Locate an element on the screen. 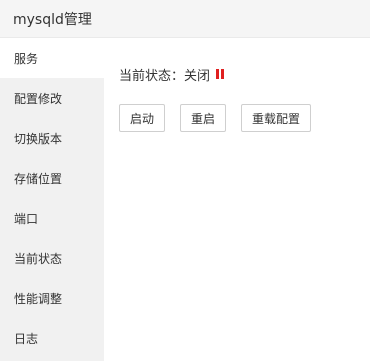 This screenshot has height=361, width=370. sidebar-item-service: 服务 is located at coordinates (52, 58).